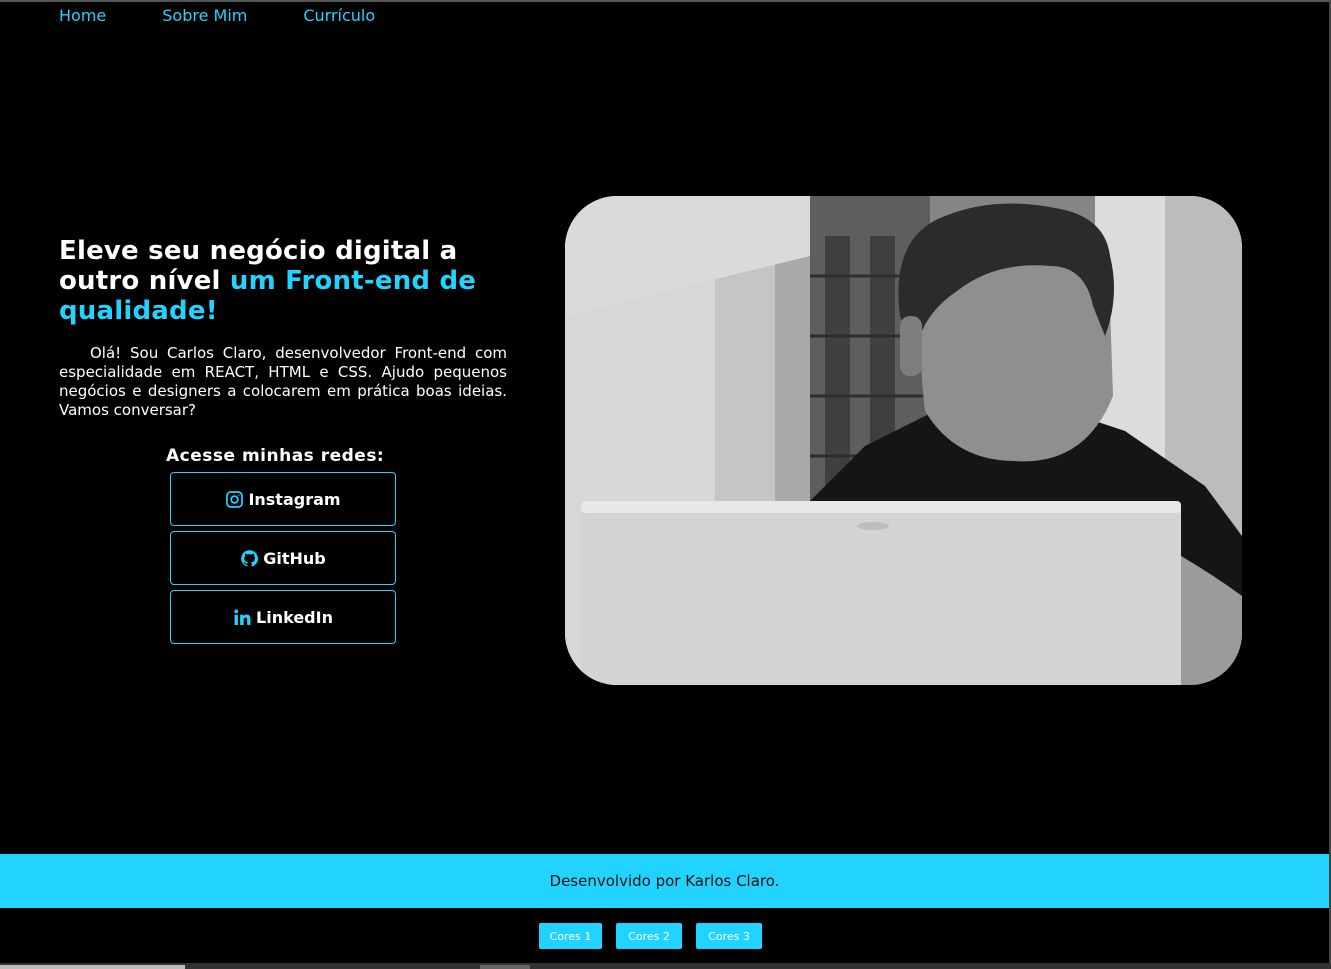 Image resolution: width=1331 pixels, height=969 pixels. I want to click on window-top-border, so click(665, 1).